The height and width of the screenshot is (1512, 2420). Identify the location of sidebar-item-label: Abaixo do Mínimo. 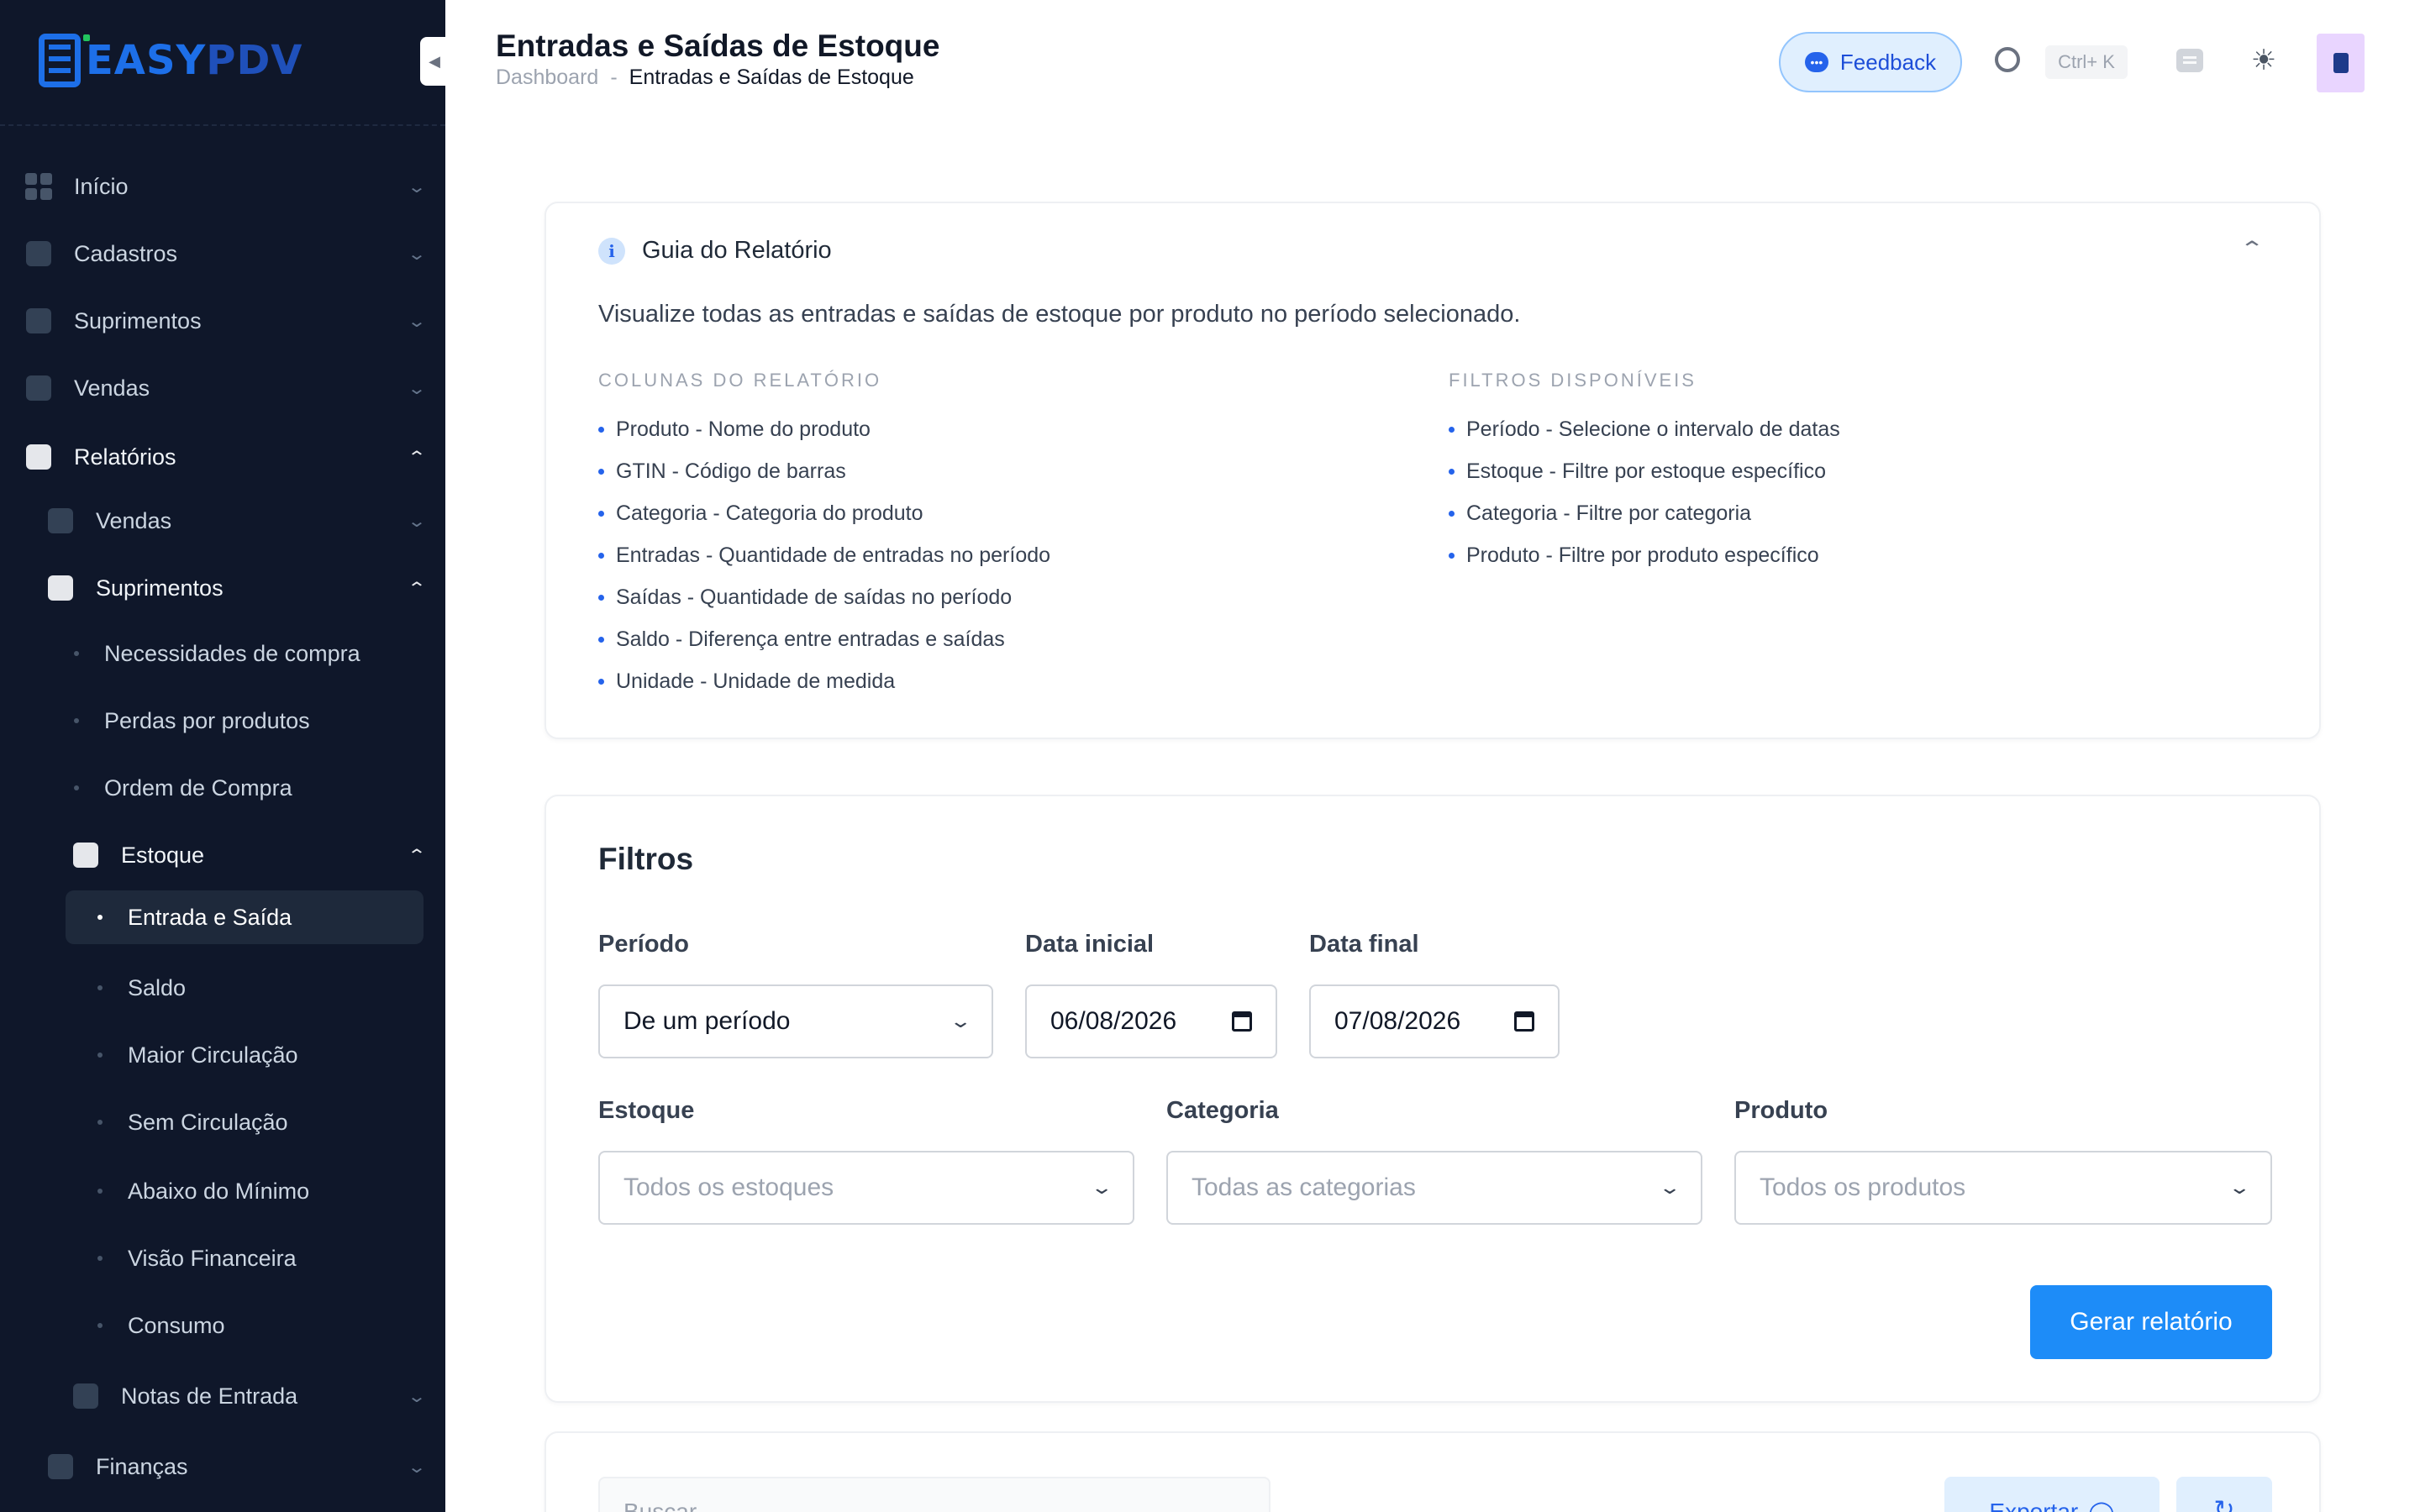
(219, 1191).